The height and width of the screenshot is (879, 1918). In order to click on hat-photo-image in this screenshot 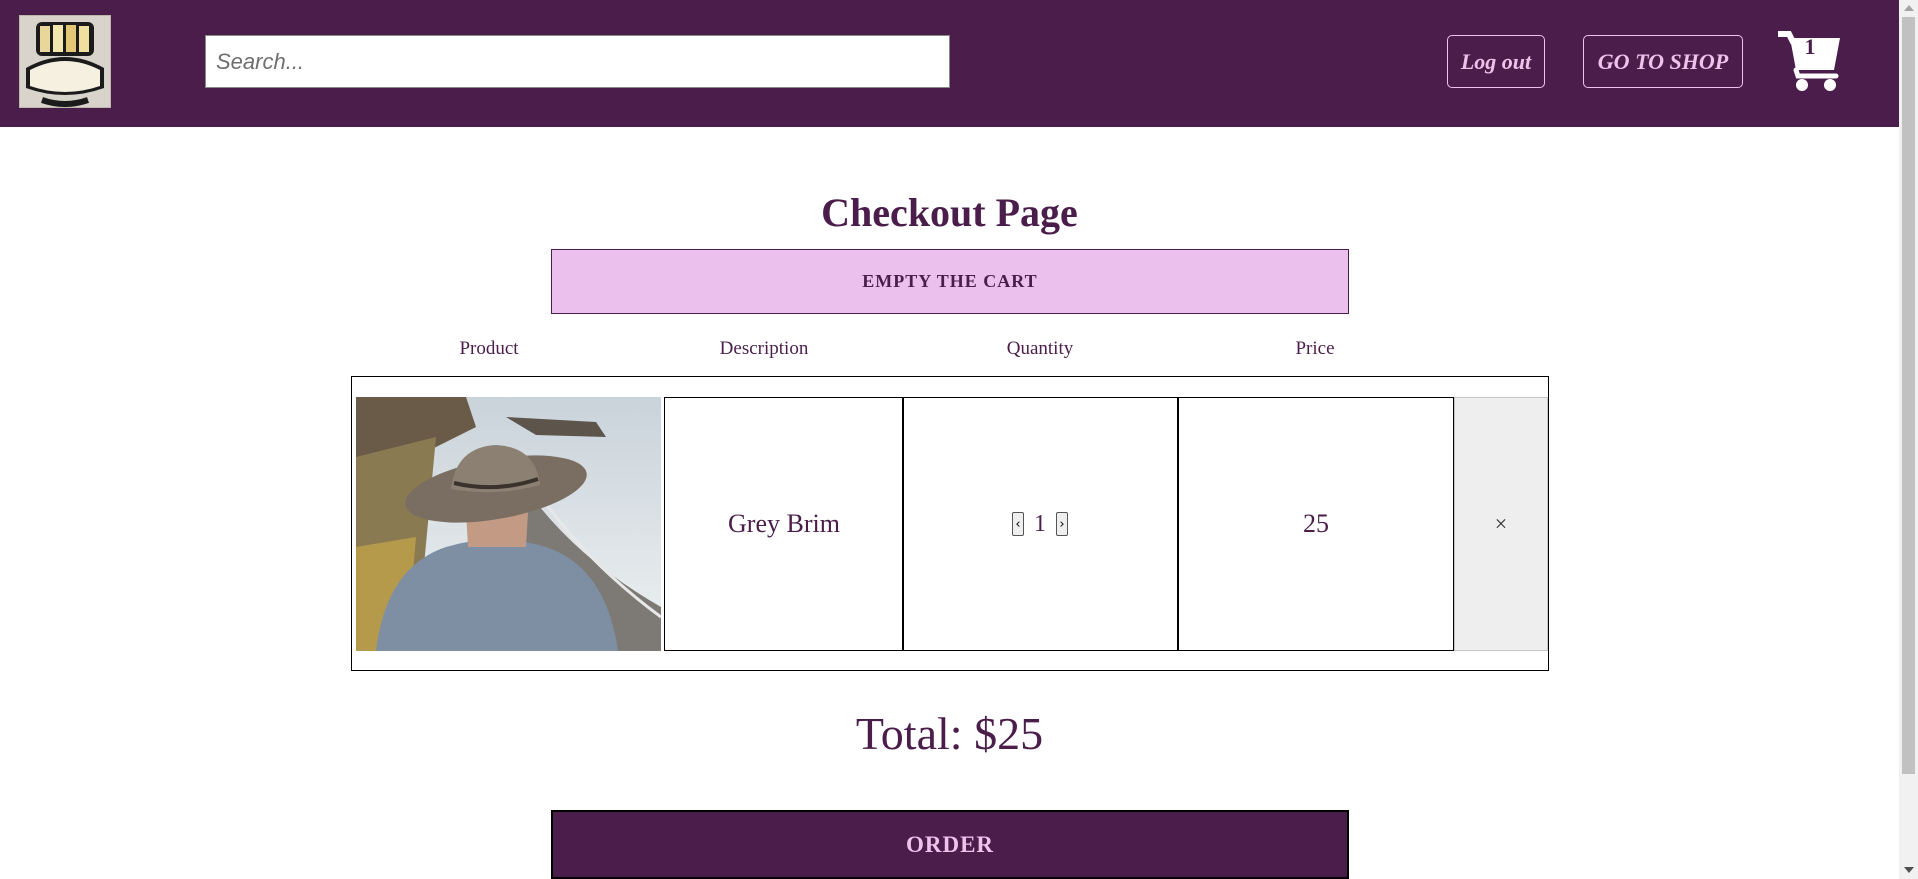, I will do `click(508, 524)`.